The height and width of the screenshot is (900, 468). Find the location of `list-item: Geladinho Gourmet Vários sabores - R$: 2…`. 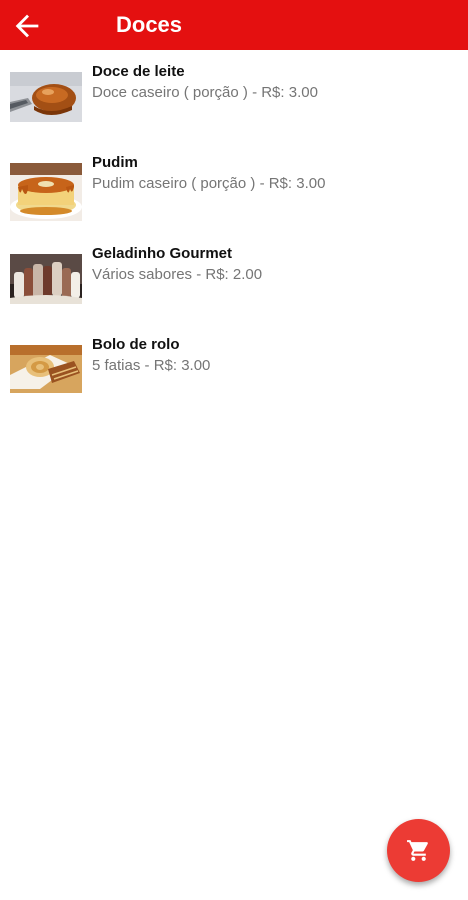

list-item: Geladinho Gourmet Vários sabores - R$: 2… is located at coordinates (234, 277).